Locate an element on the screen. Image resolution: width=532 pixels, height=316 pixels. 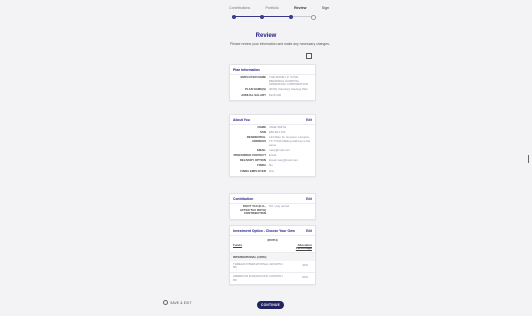
step-review: Review is located at coordinates (300, 8).